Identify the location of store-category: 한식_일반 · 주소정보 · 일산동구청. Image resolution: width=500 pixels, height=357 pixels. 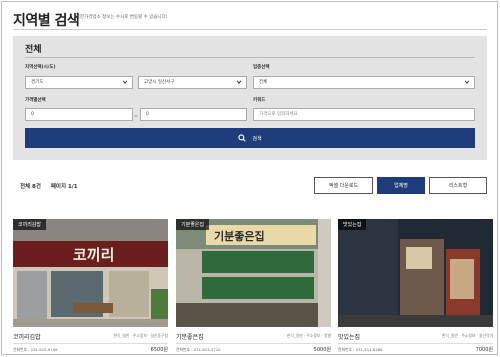
(140, 335).